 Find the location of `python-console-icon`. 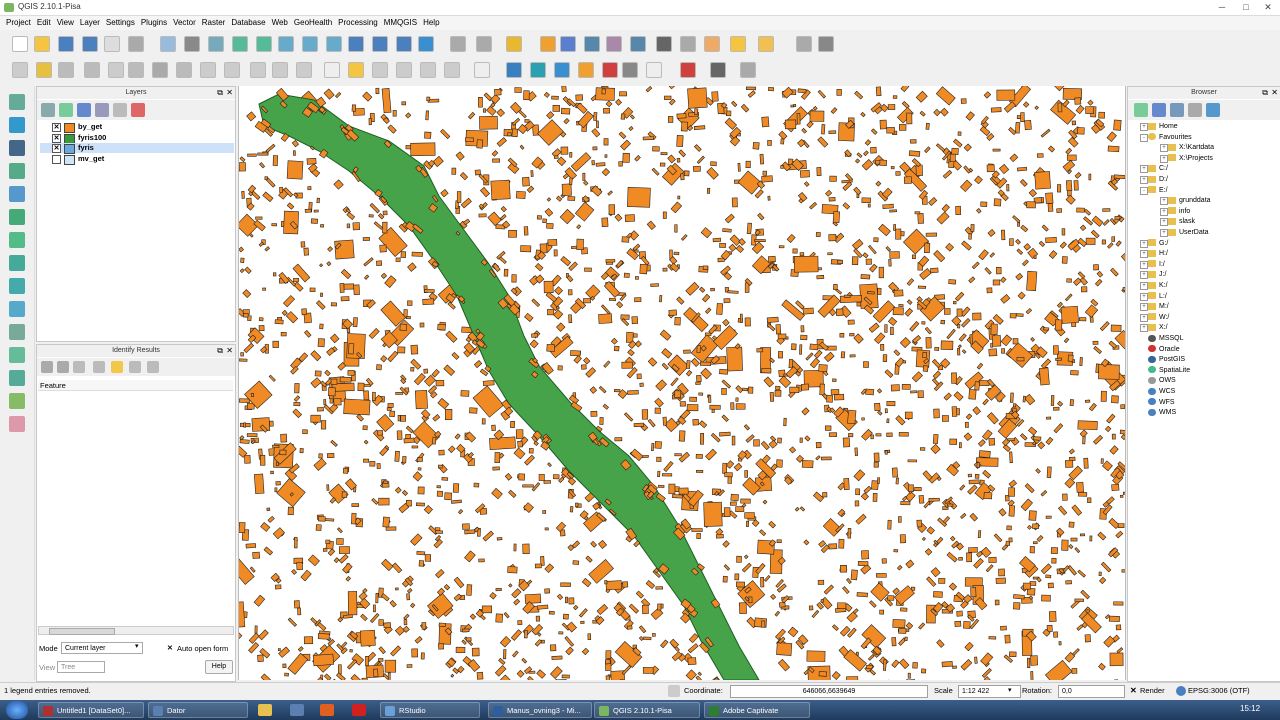

python-console-icon is located at coordinates (514, 70).